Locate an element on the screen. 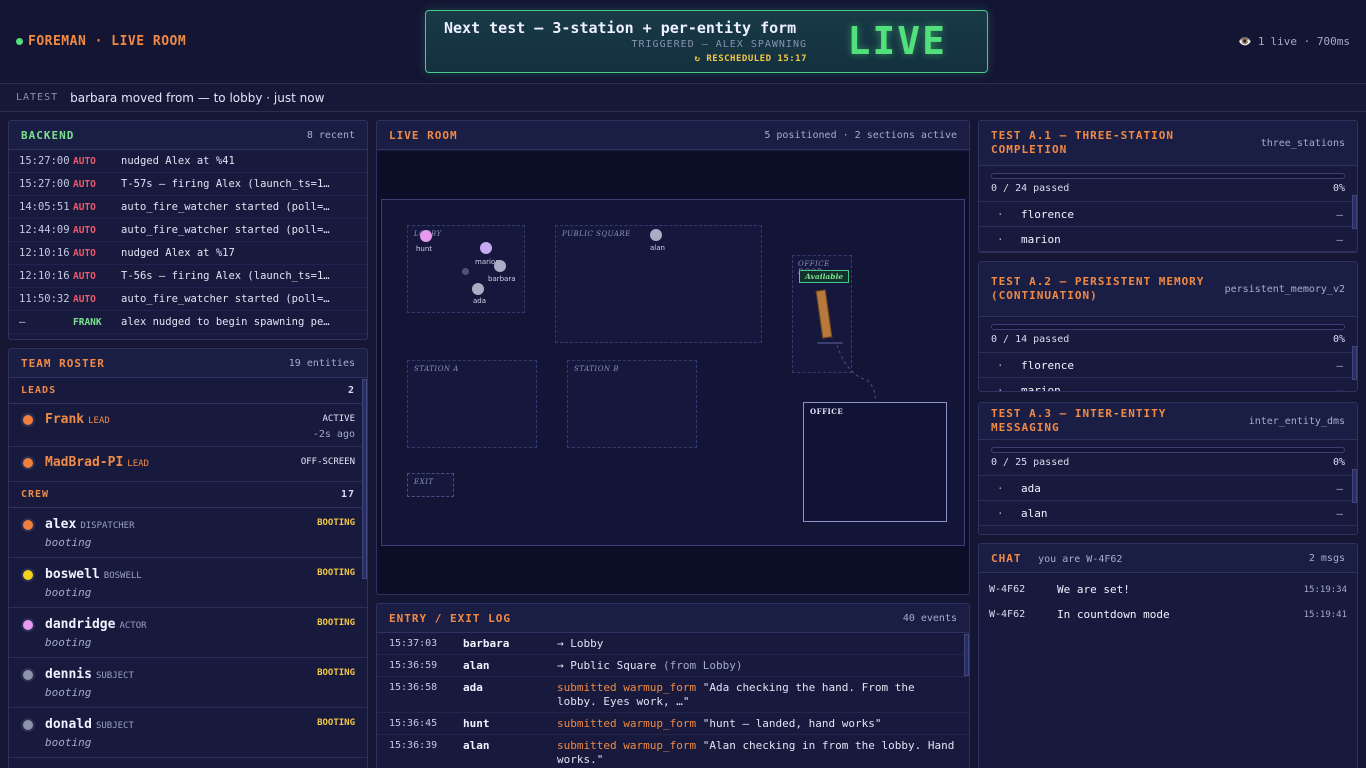 This screenshot has height=768, width=1366. log-scrollbar is located at coordinates (966, 655).